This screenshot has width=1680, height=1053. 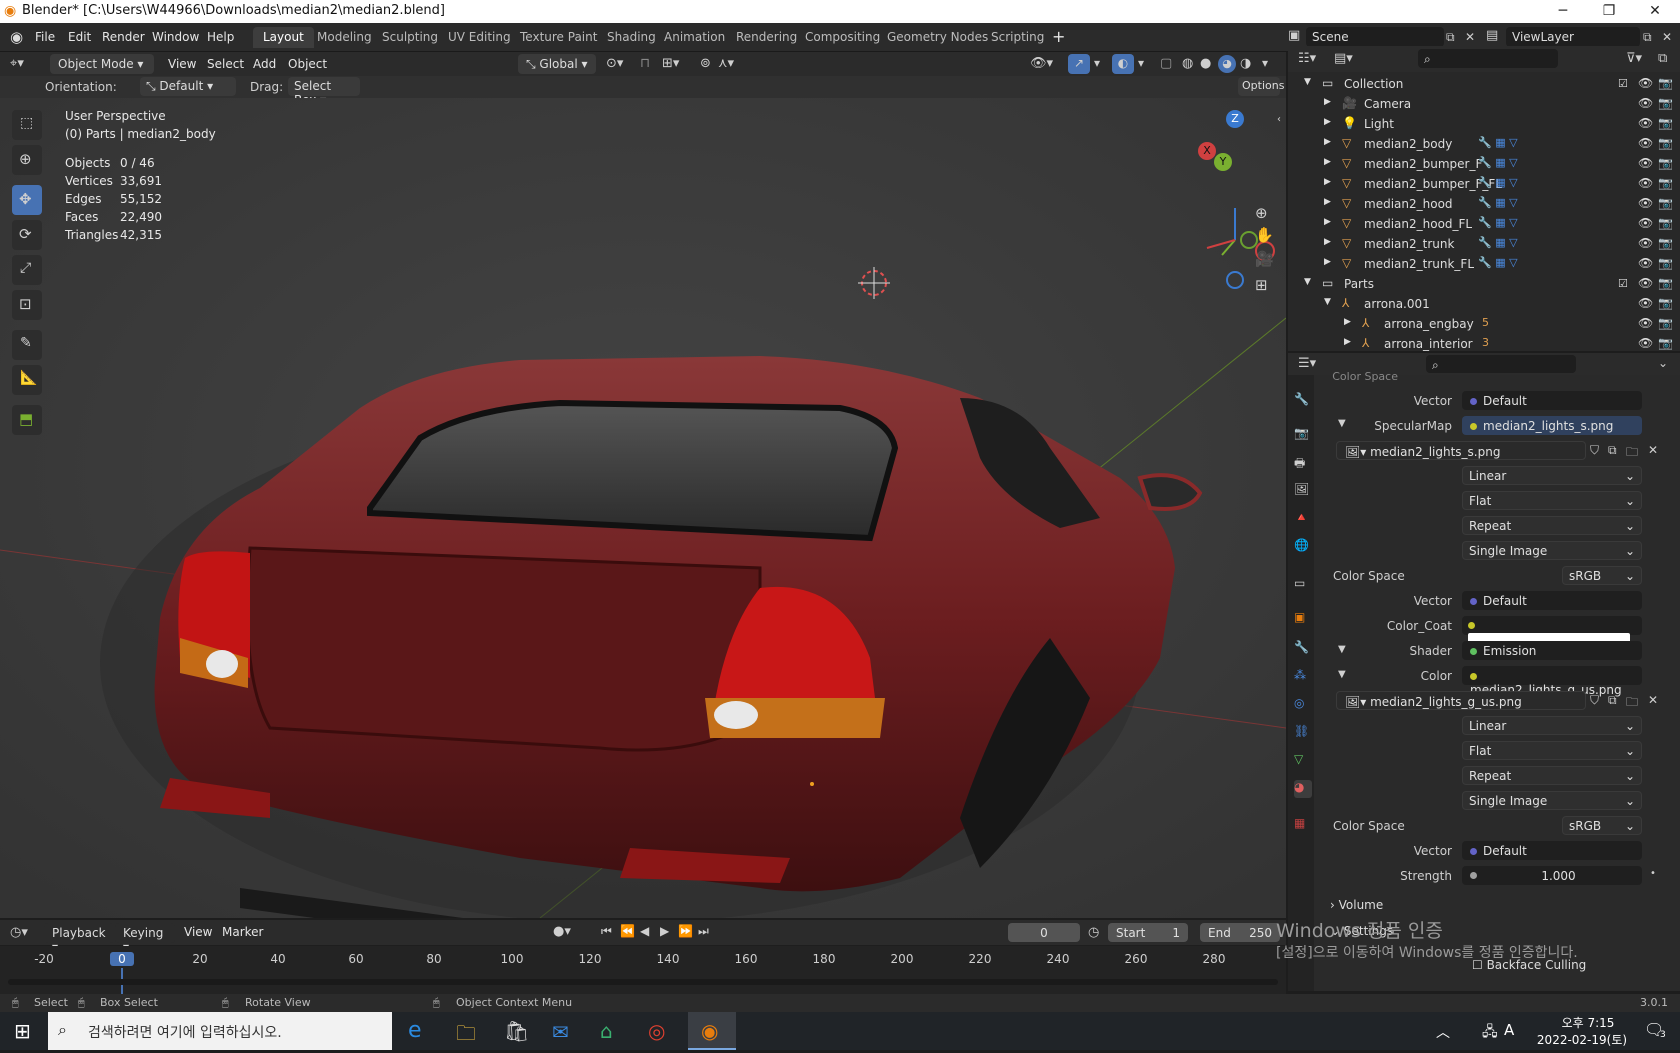 I want to click on taskbar-search-box: ⌕ 검색하려면 여기에 입력하십시오., so click(x=220, y=1031).